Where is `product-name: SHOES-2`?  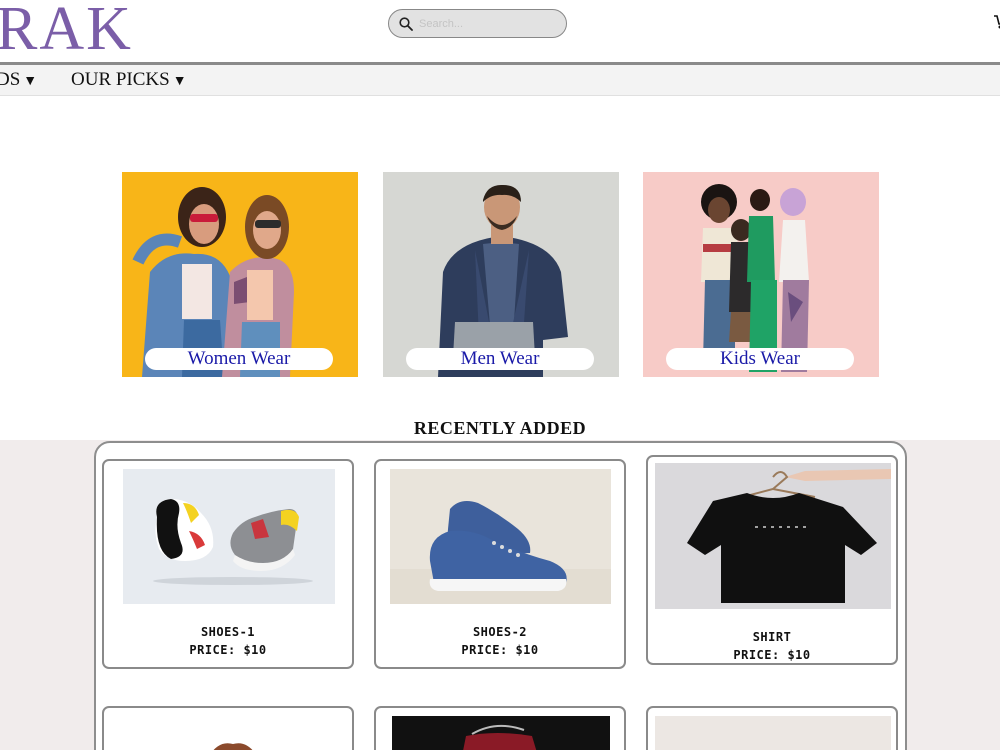
product-name: SHOES-2 is located at coordinates (500, 632).